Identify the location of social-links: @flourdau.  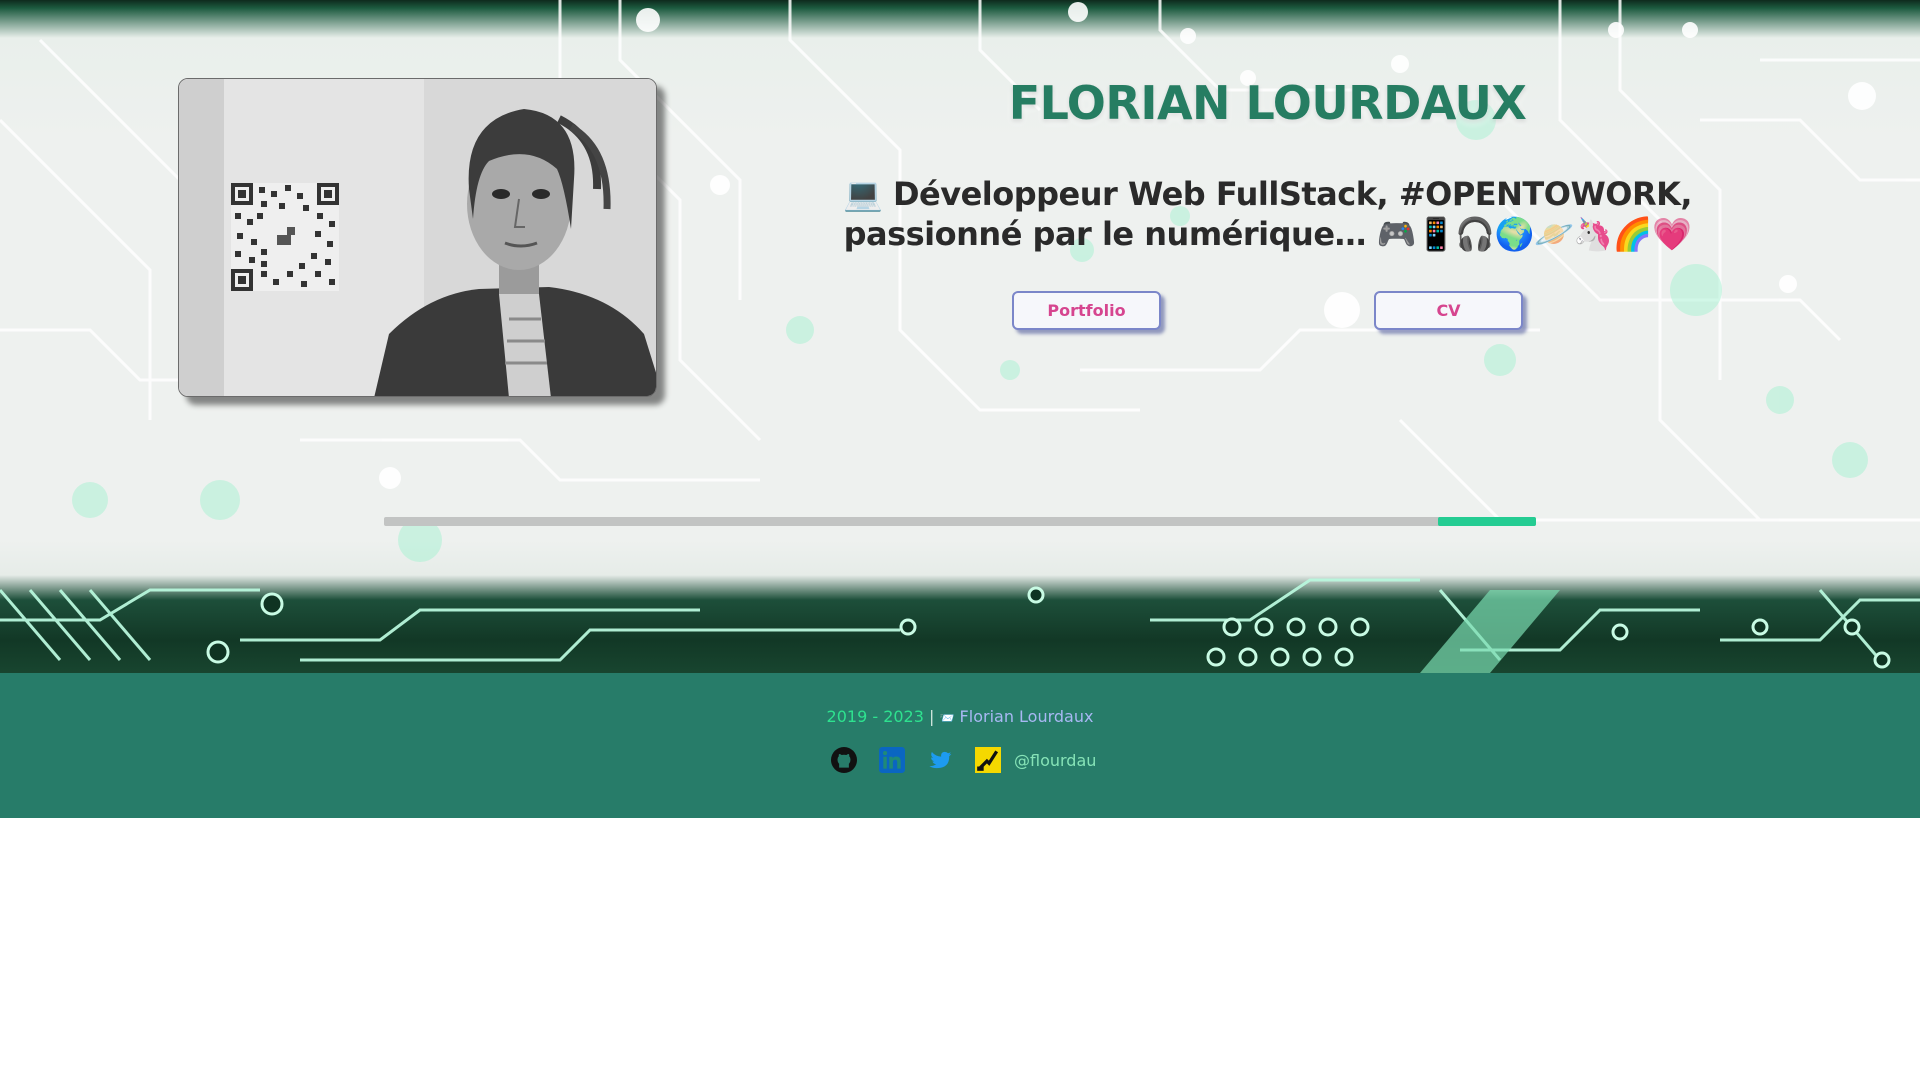
(963, 760).